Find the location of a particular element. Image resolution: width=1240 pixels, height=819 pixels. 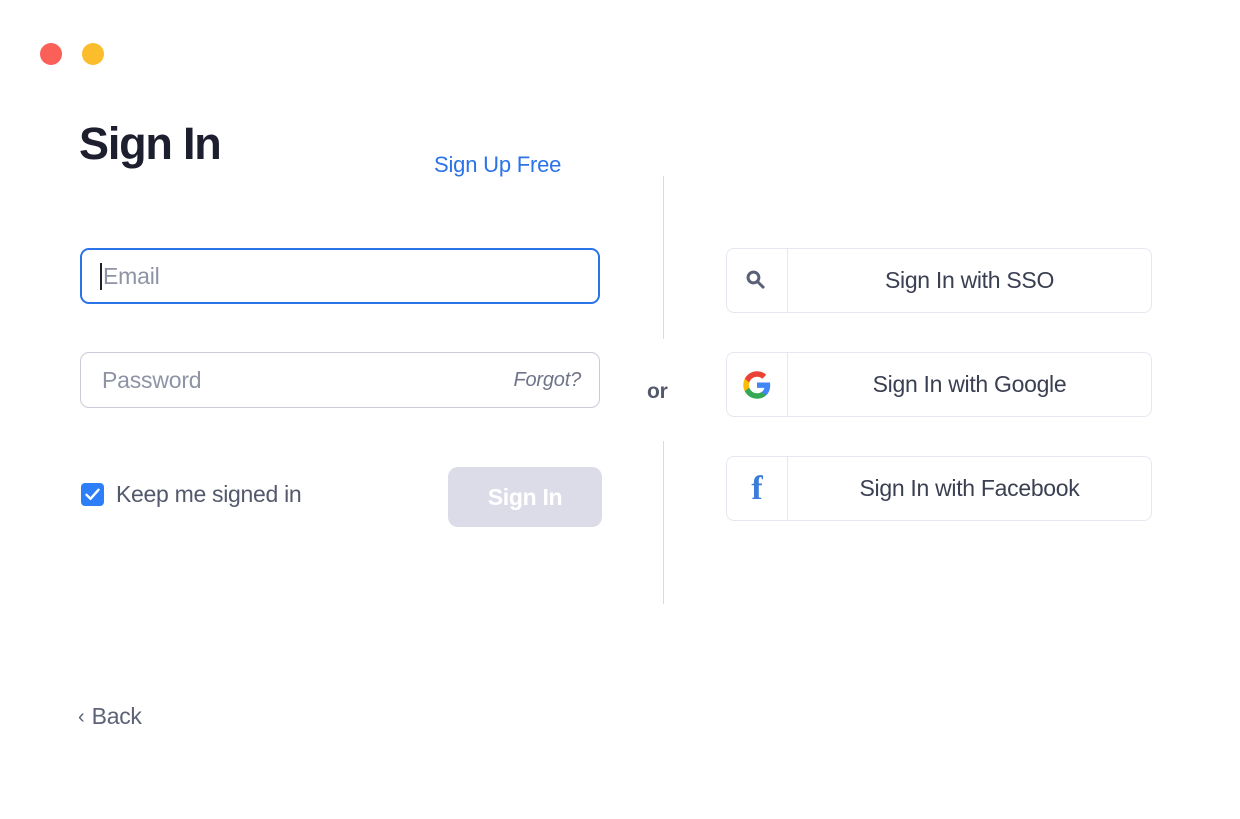

forgot-password-link: Forgot? is located at coordinates (547, 380).